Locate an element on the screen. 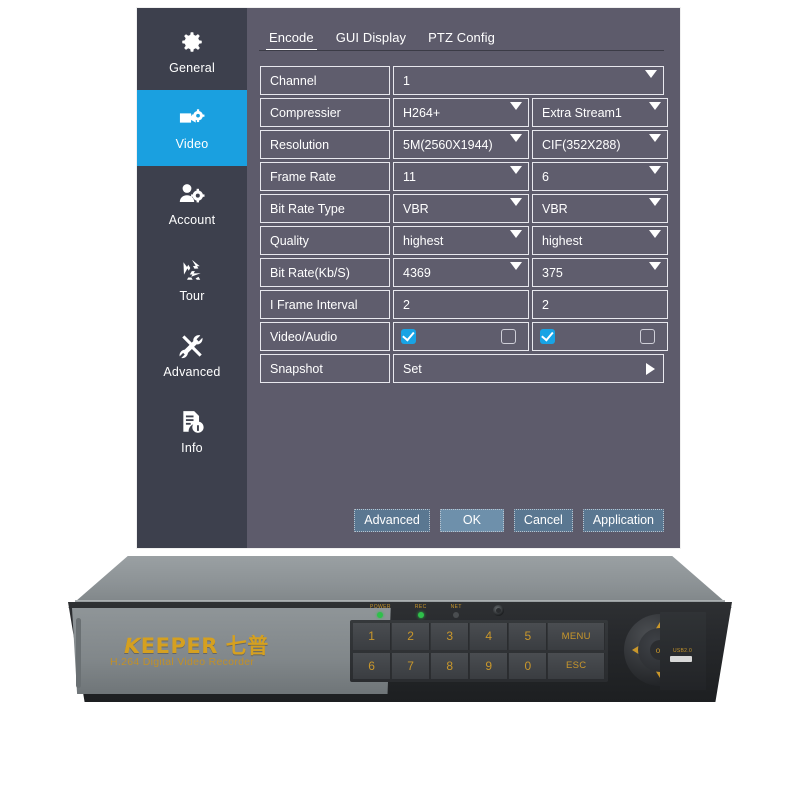  video-audio-main-group is located at coordinates (461, 336).